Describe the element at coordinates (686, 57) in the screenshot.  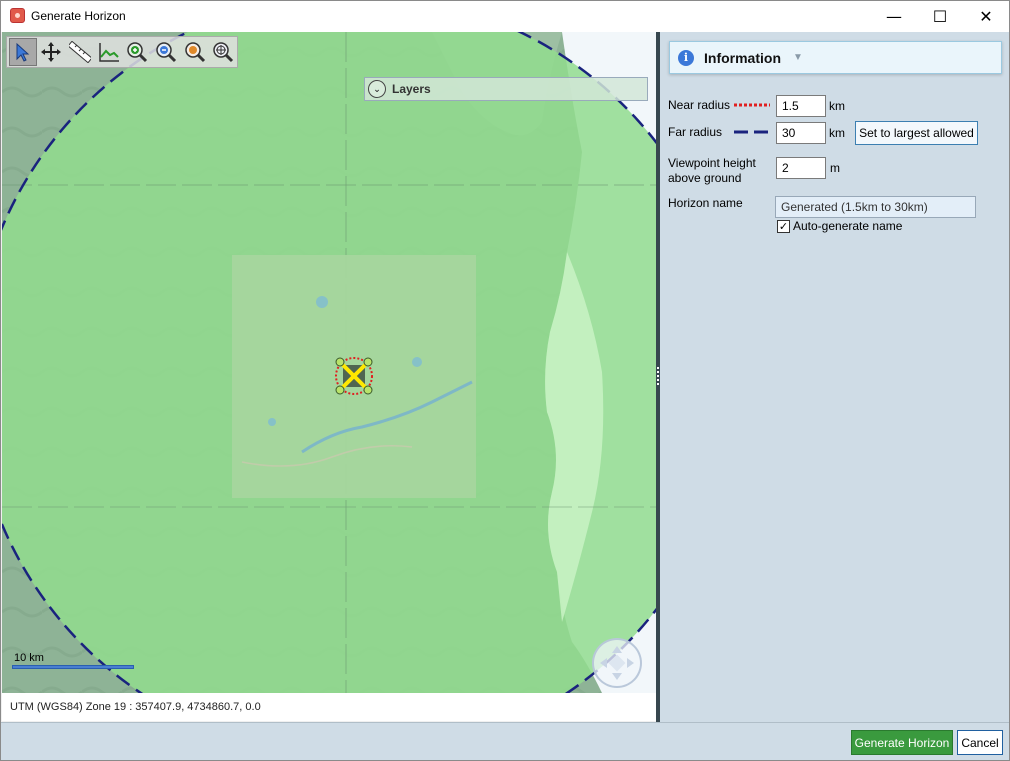
I see `info-icon: i` at that location.